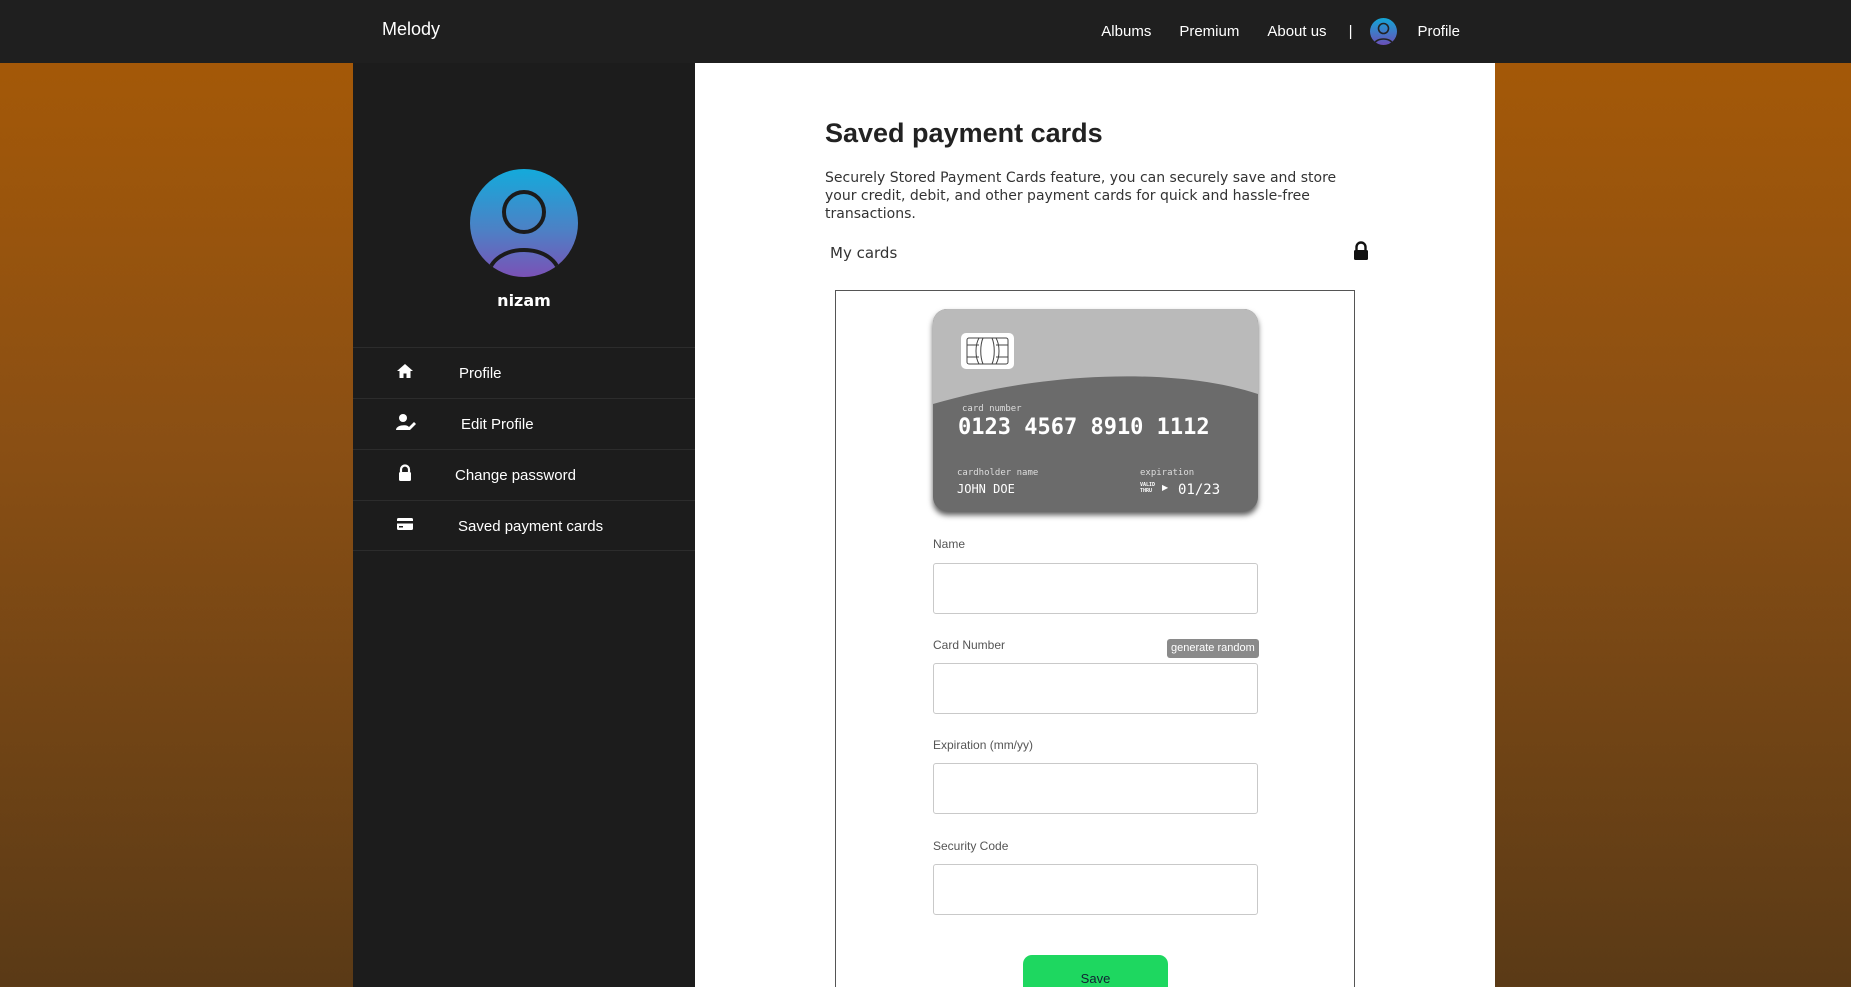 This screenshot has width=1851, height=987. Describe the element at coordinates (531, 526) in the screenshot. I see `sidebar-item-label: Saved payment cards` at that location.